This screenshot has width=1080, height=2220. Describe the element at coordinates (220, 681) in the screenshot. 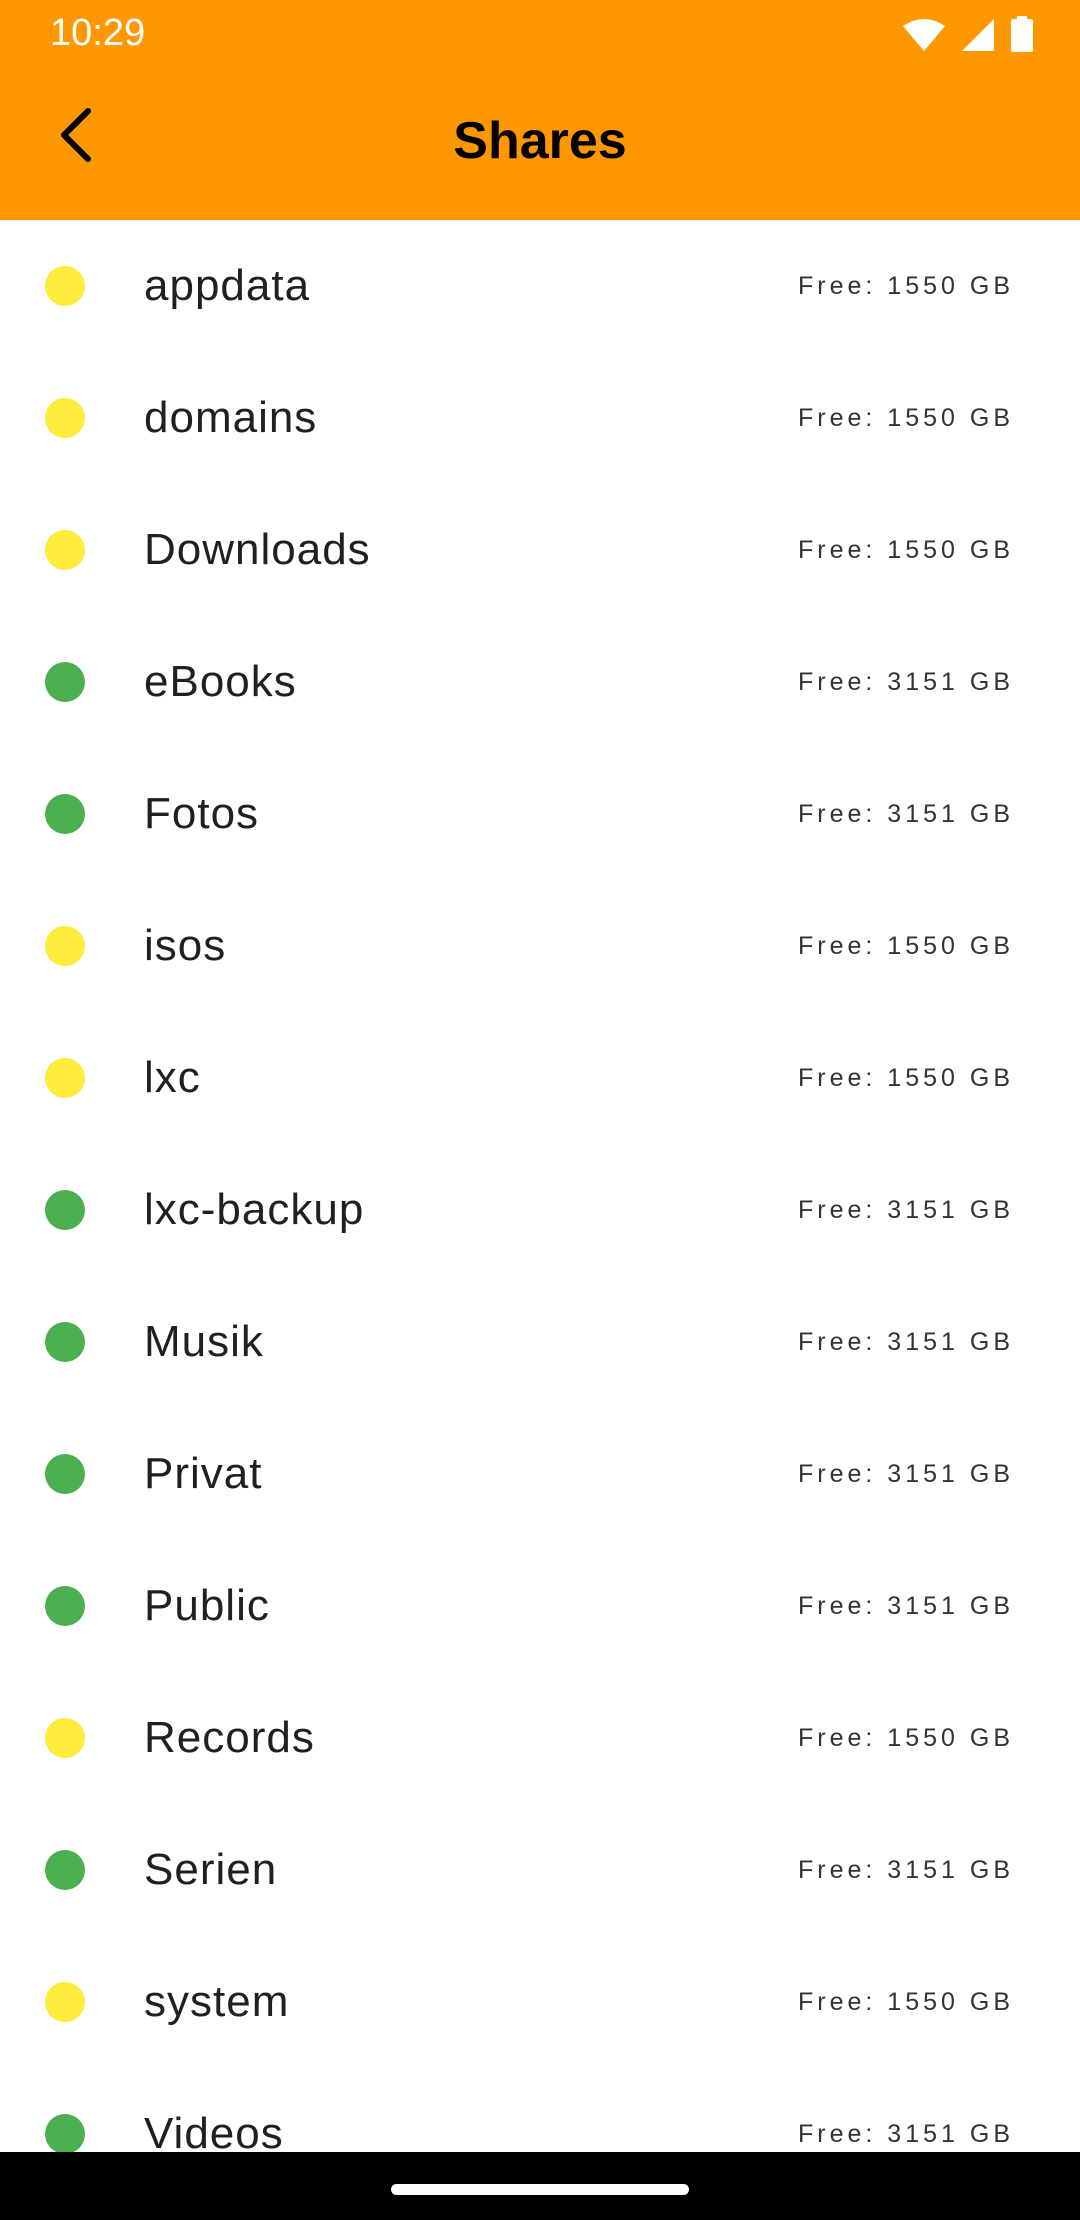

I see `share-name: eBooks` at that location.